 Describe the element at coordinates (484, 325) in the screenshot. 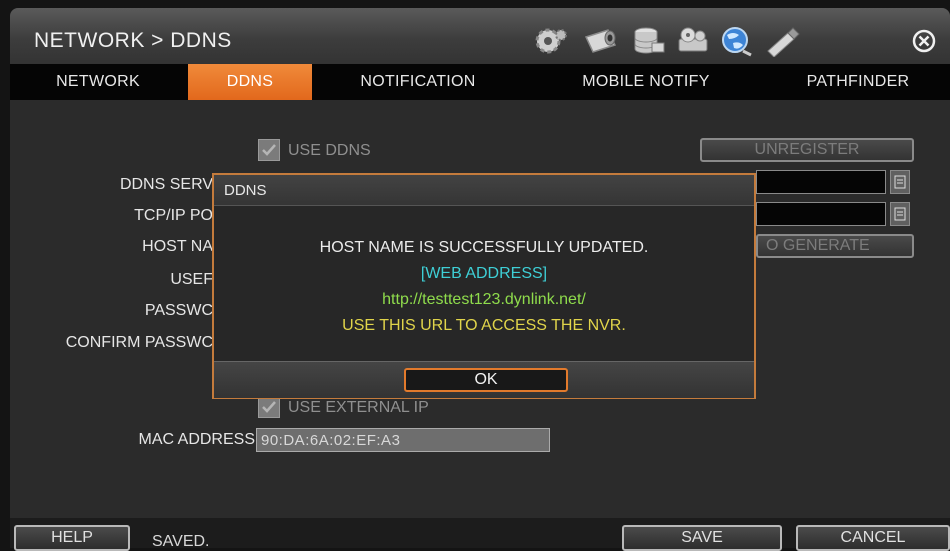

I see `dialog-message-notice: USE THIS URL TO ACCESS THE NVR.` at that location.